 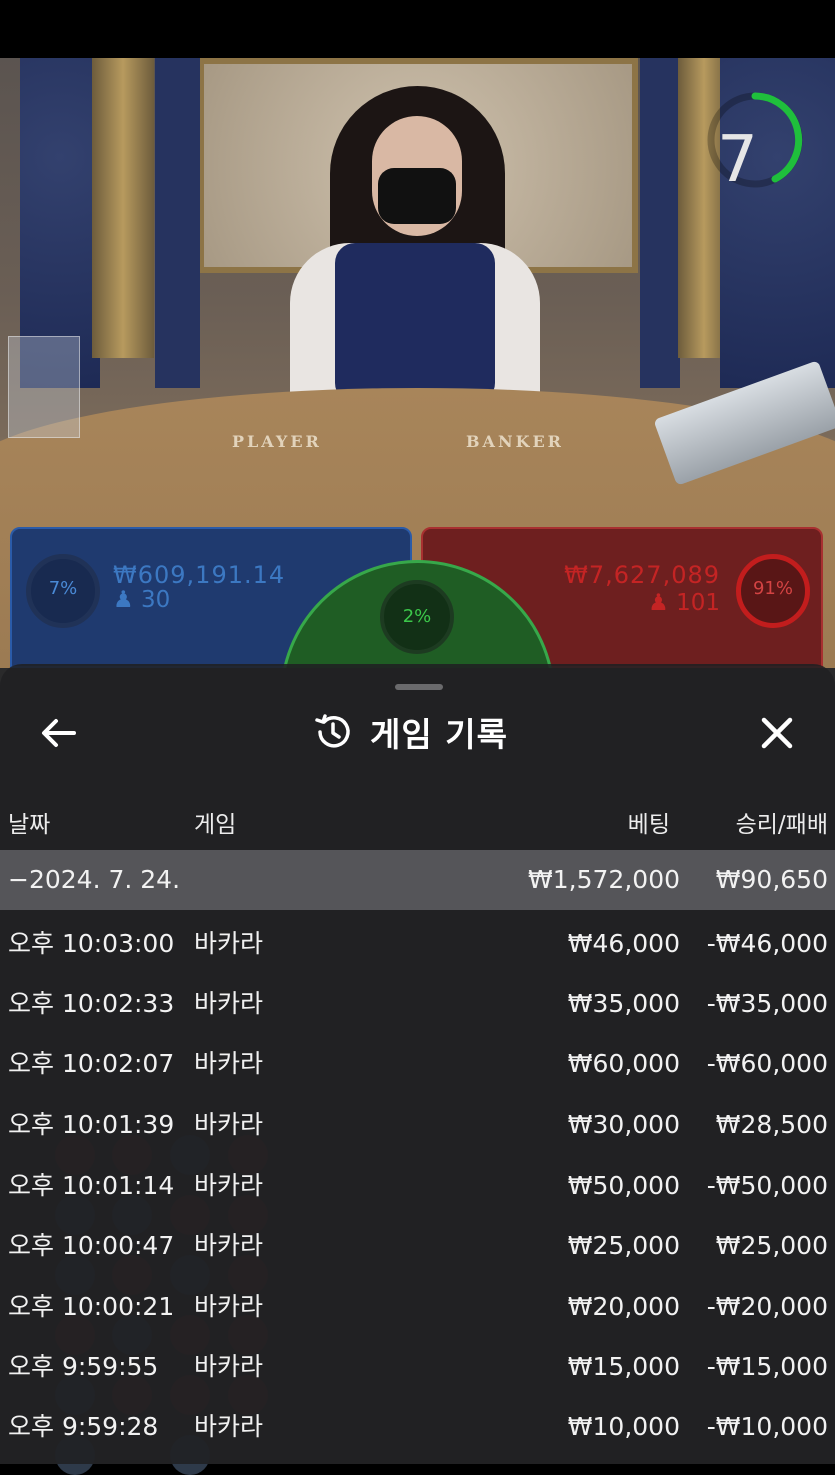 I want to click on player-percent: 7%, so click(x=63, y=588).